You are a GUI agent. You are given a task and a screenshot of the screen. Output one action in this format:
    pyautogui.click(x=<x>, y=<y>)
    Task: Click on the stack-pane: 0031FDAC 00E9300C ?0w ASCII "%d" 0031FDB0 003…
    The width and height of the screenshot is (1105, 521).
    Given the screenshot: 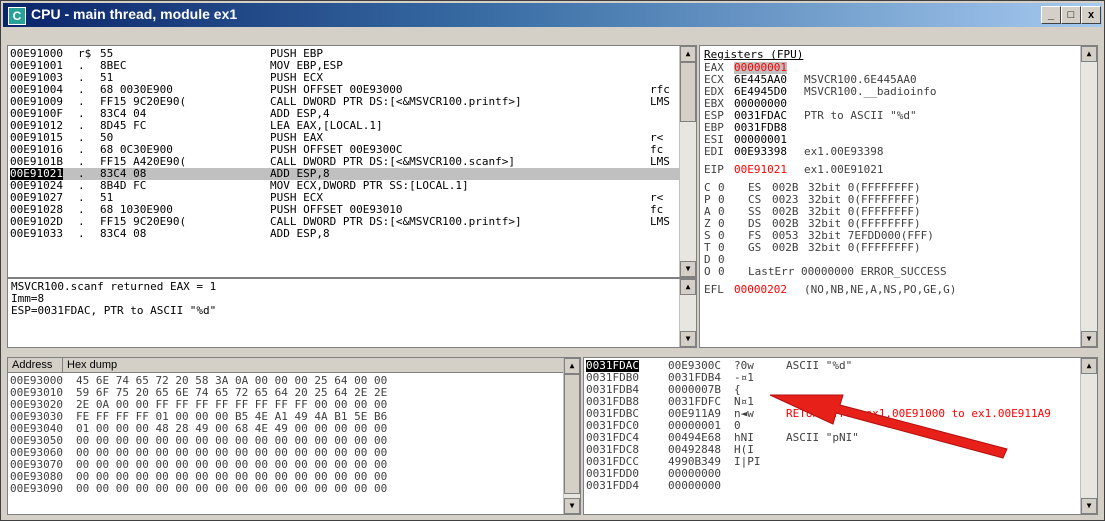 What is the action you would take?
    pyautogui.click(x=840, y=436)
    